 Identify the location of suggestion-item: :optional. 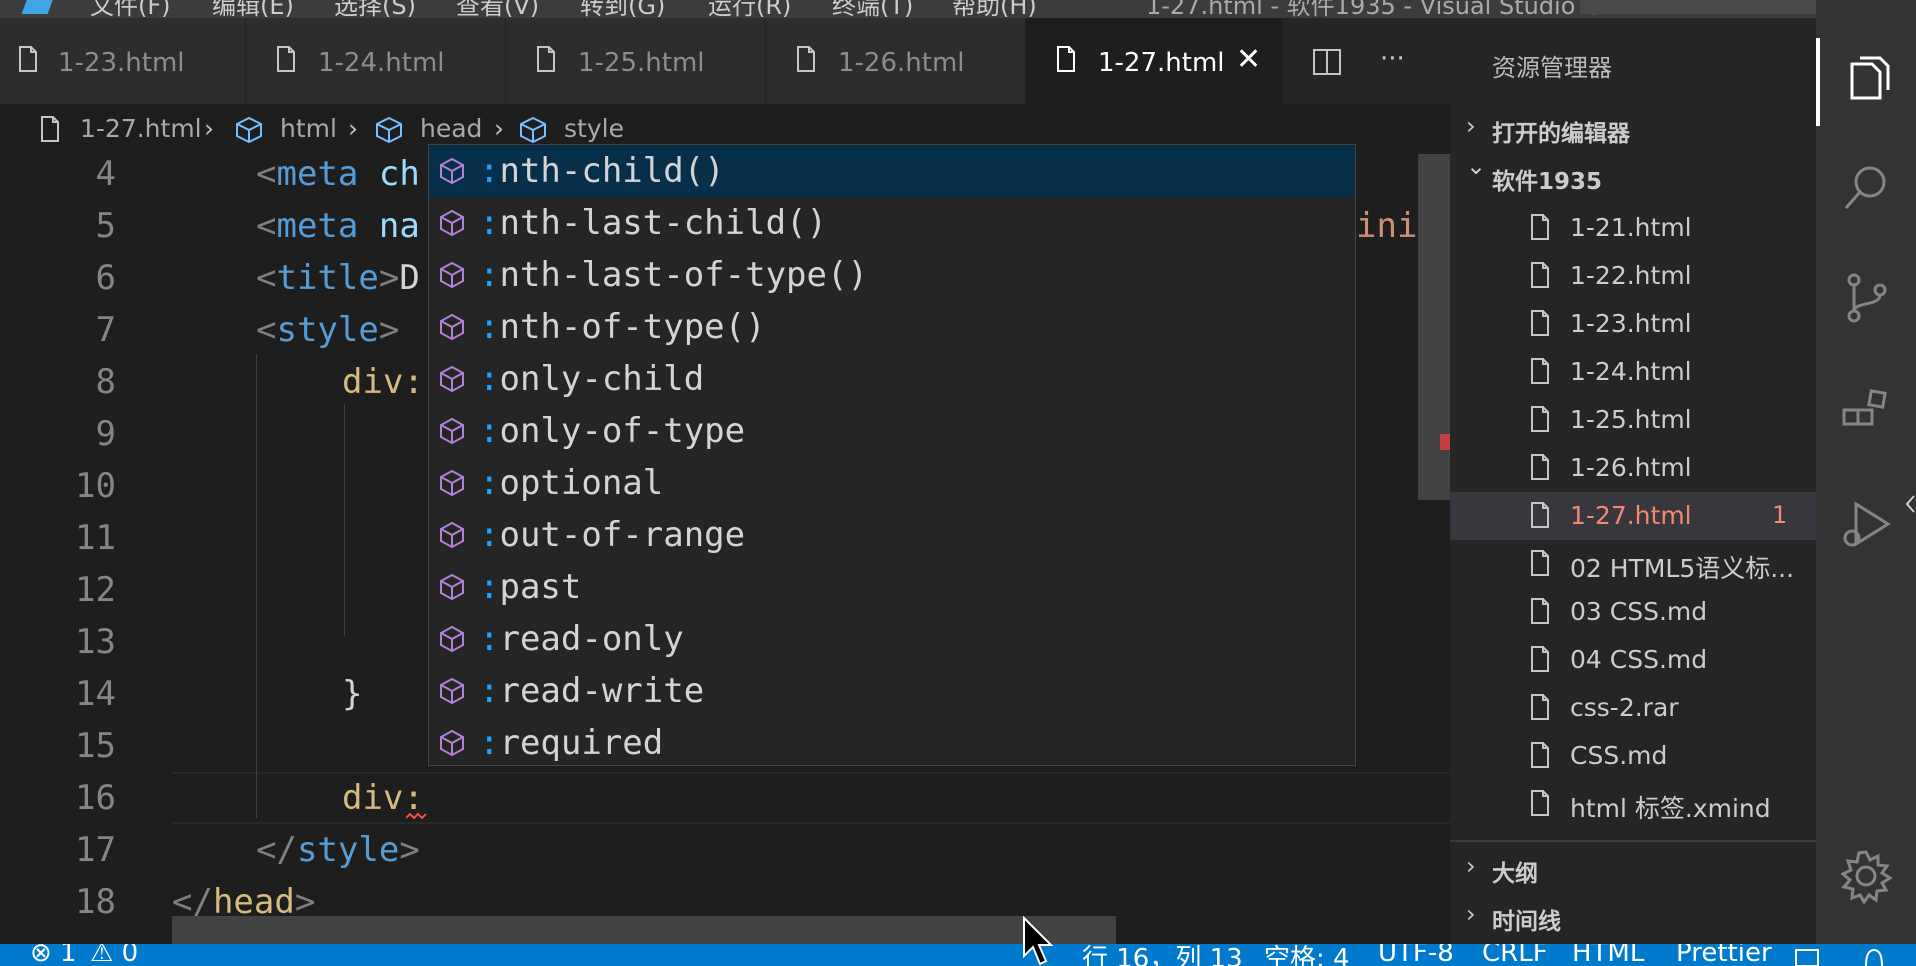
(892, 483).